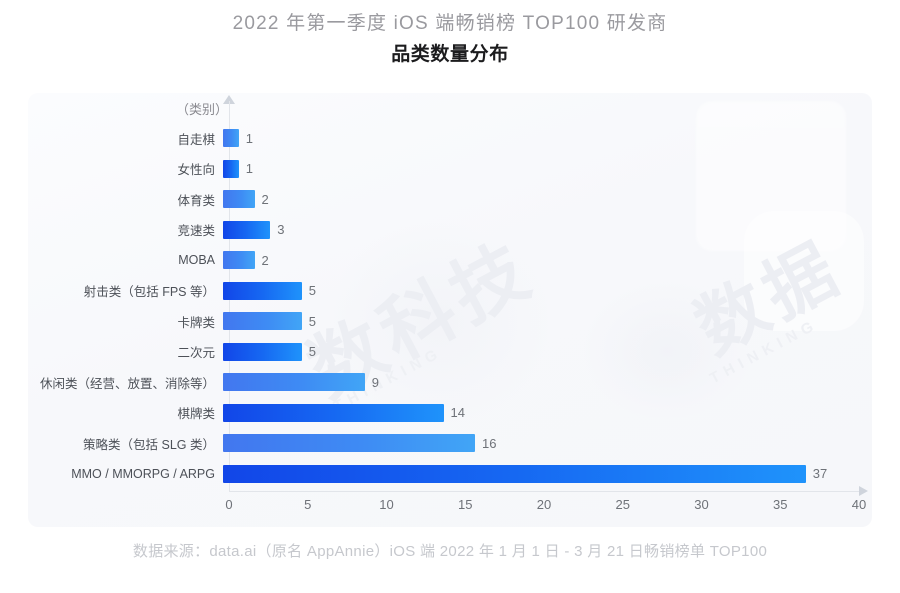 The height and width of the screenshot is (593, 900). What do you see at coordinates (547, 382) in the screenshot?
I see `bar-track: 9` at bounding box center [547, 382].